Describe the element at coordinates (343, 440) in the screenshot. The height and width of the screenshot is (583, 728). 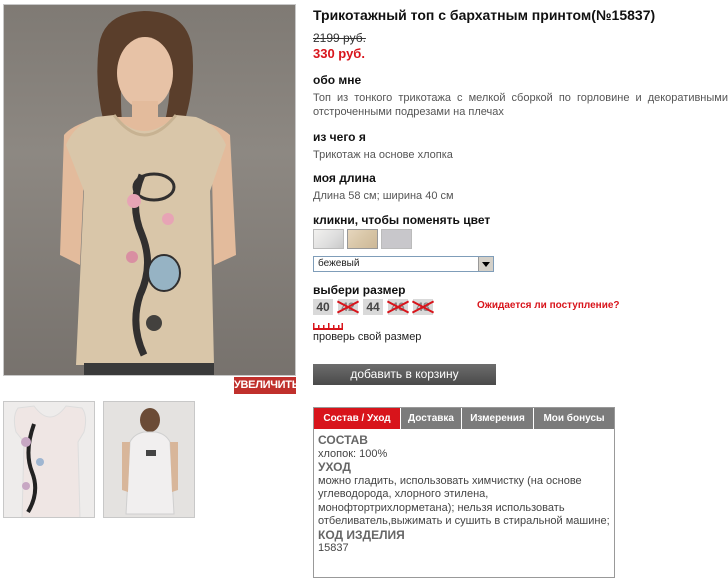
I see `composition-heading: СОСТАВ` at that location.